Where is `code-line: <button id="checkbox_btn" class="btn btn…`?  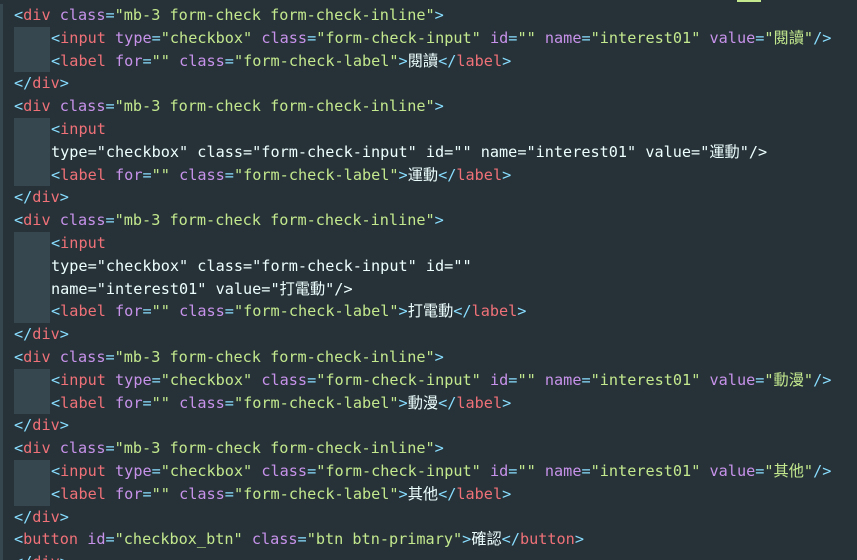 code-line: <button id="checkbox_btn" class="btn btn… is located at coordinates (299, 539).